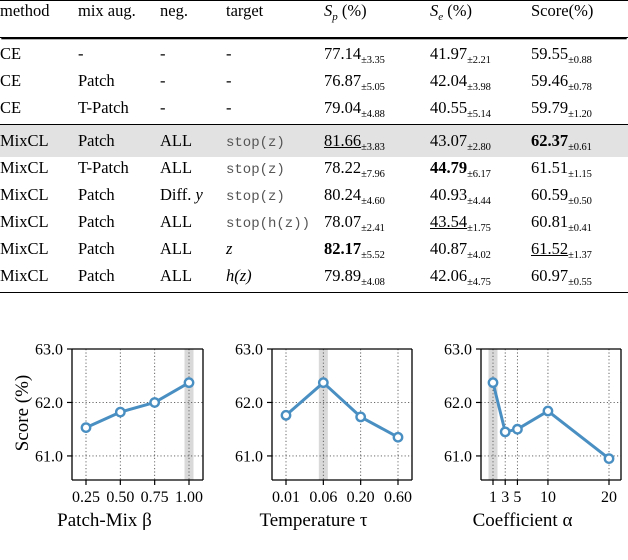 The width and height of the screenshot is (628, 560). Describe the element at coordinates (480, 279) in the screenshot. I see `cell-se: 42.06±4.75` at that location.